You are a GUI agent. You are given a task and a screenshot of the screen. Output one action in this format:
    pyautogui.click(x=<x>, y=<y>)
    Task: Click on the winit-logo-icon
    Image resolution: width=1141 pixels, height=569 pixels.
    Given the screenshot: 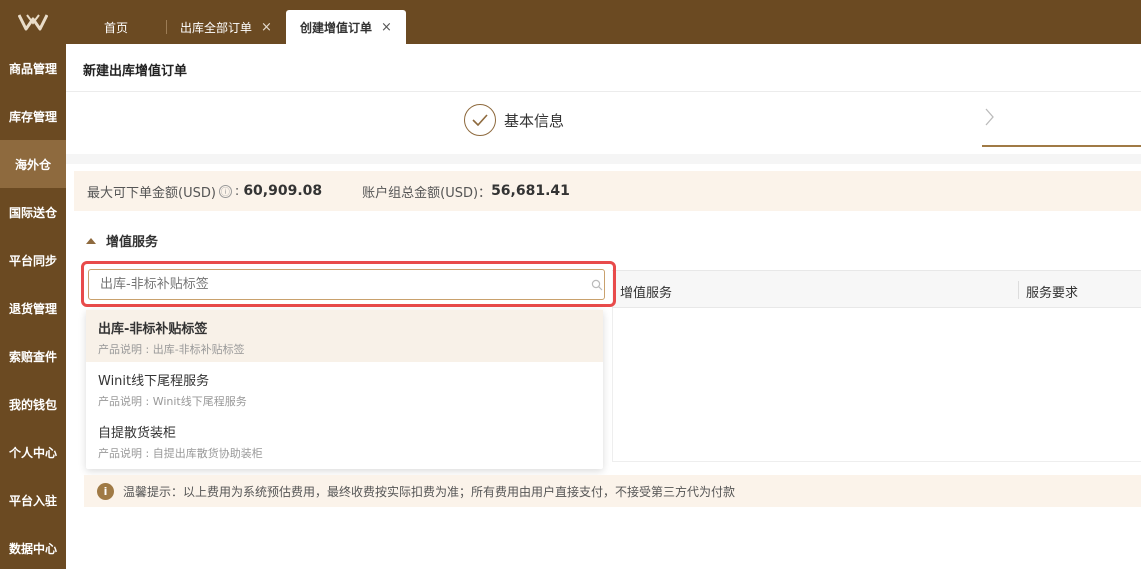 What is the action you would take?
    pyautogui.click(x=33, y=22)
    